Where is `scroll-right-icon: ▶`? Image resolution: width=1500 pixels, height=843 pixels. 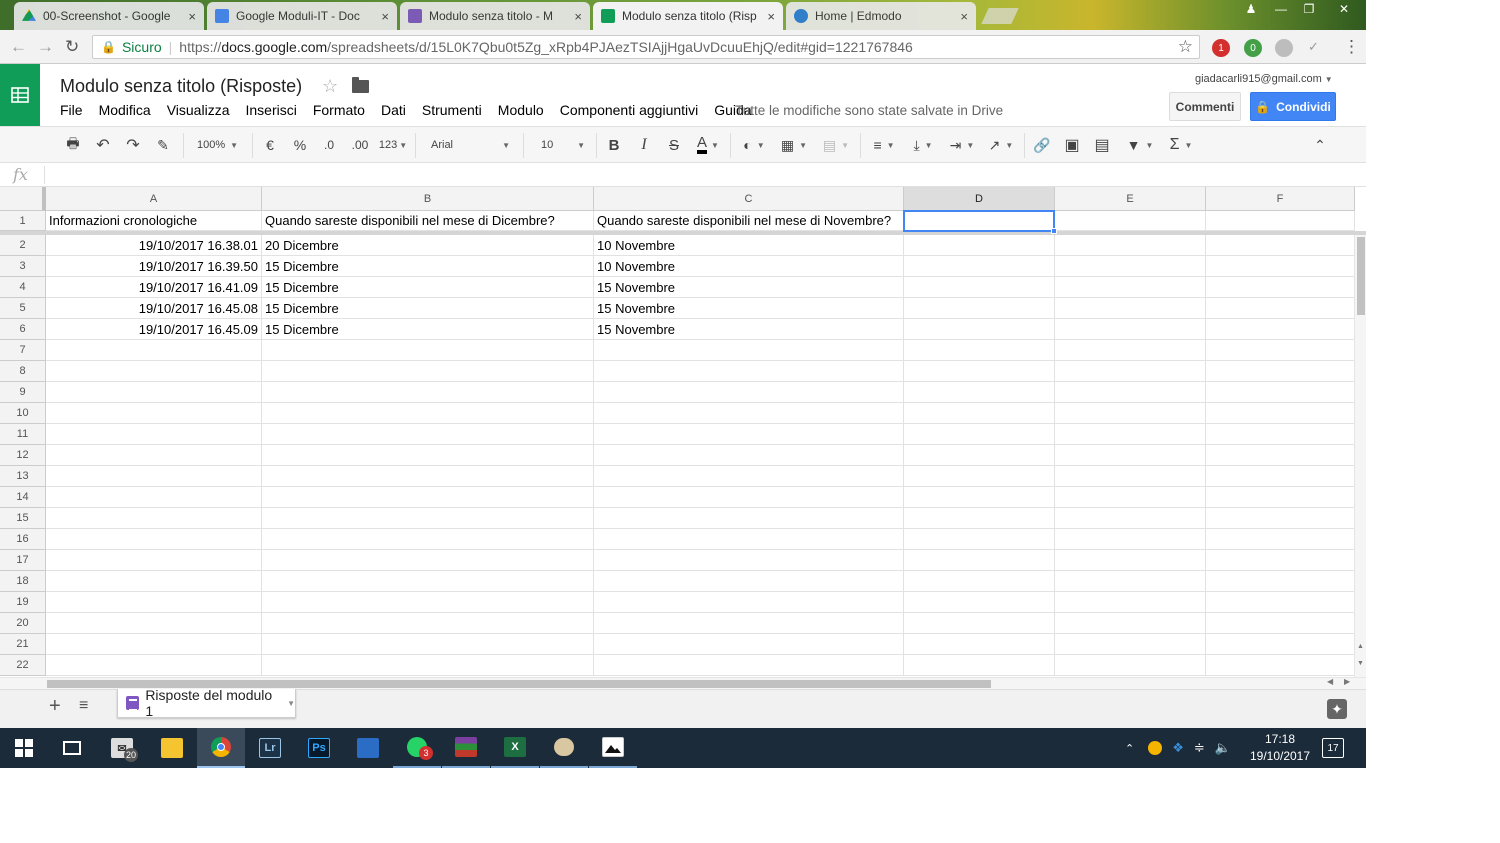 scroll-right-icon: ▶ is located at coordinates (1347, 681).